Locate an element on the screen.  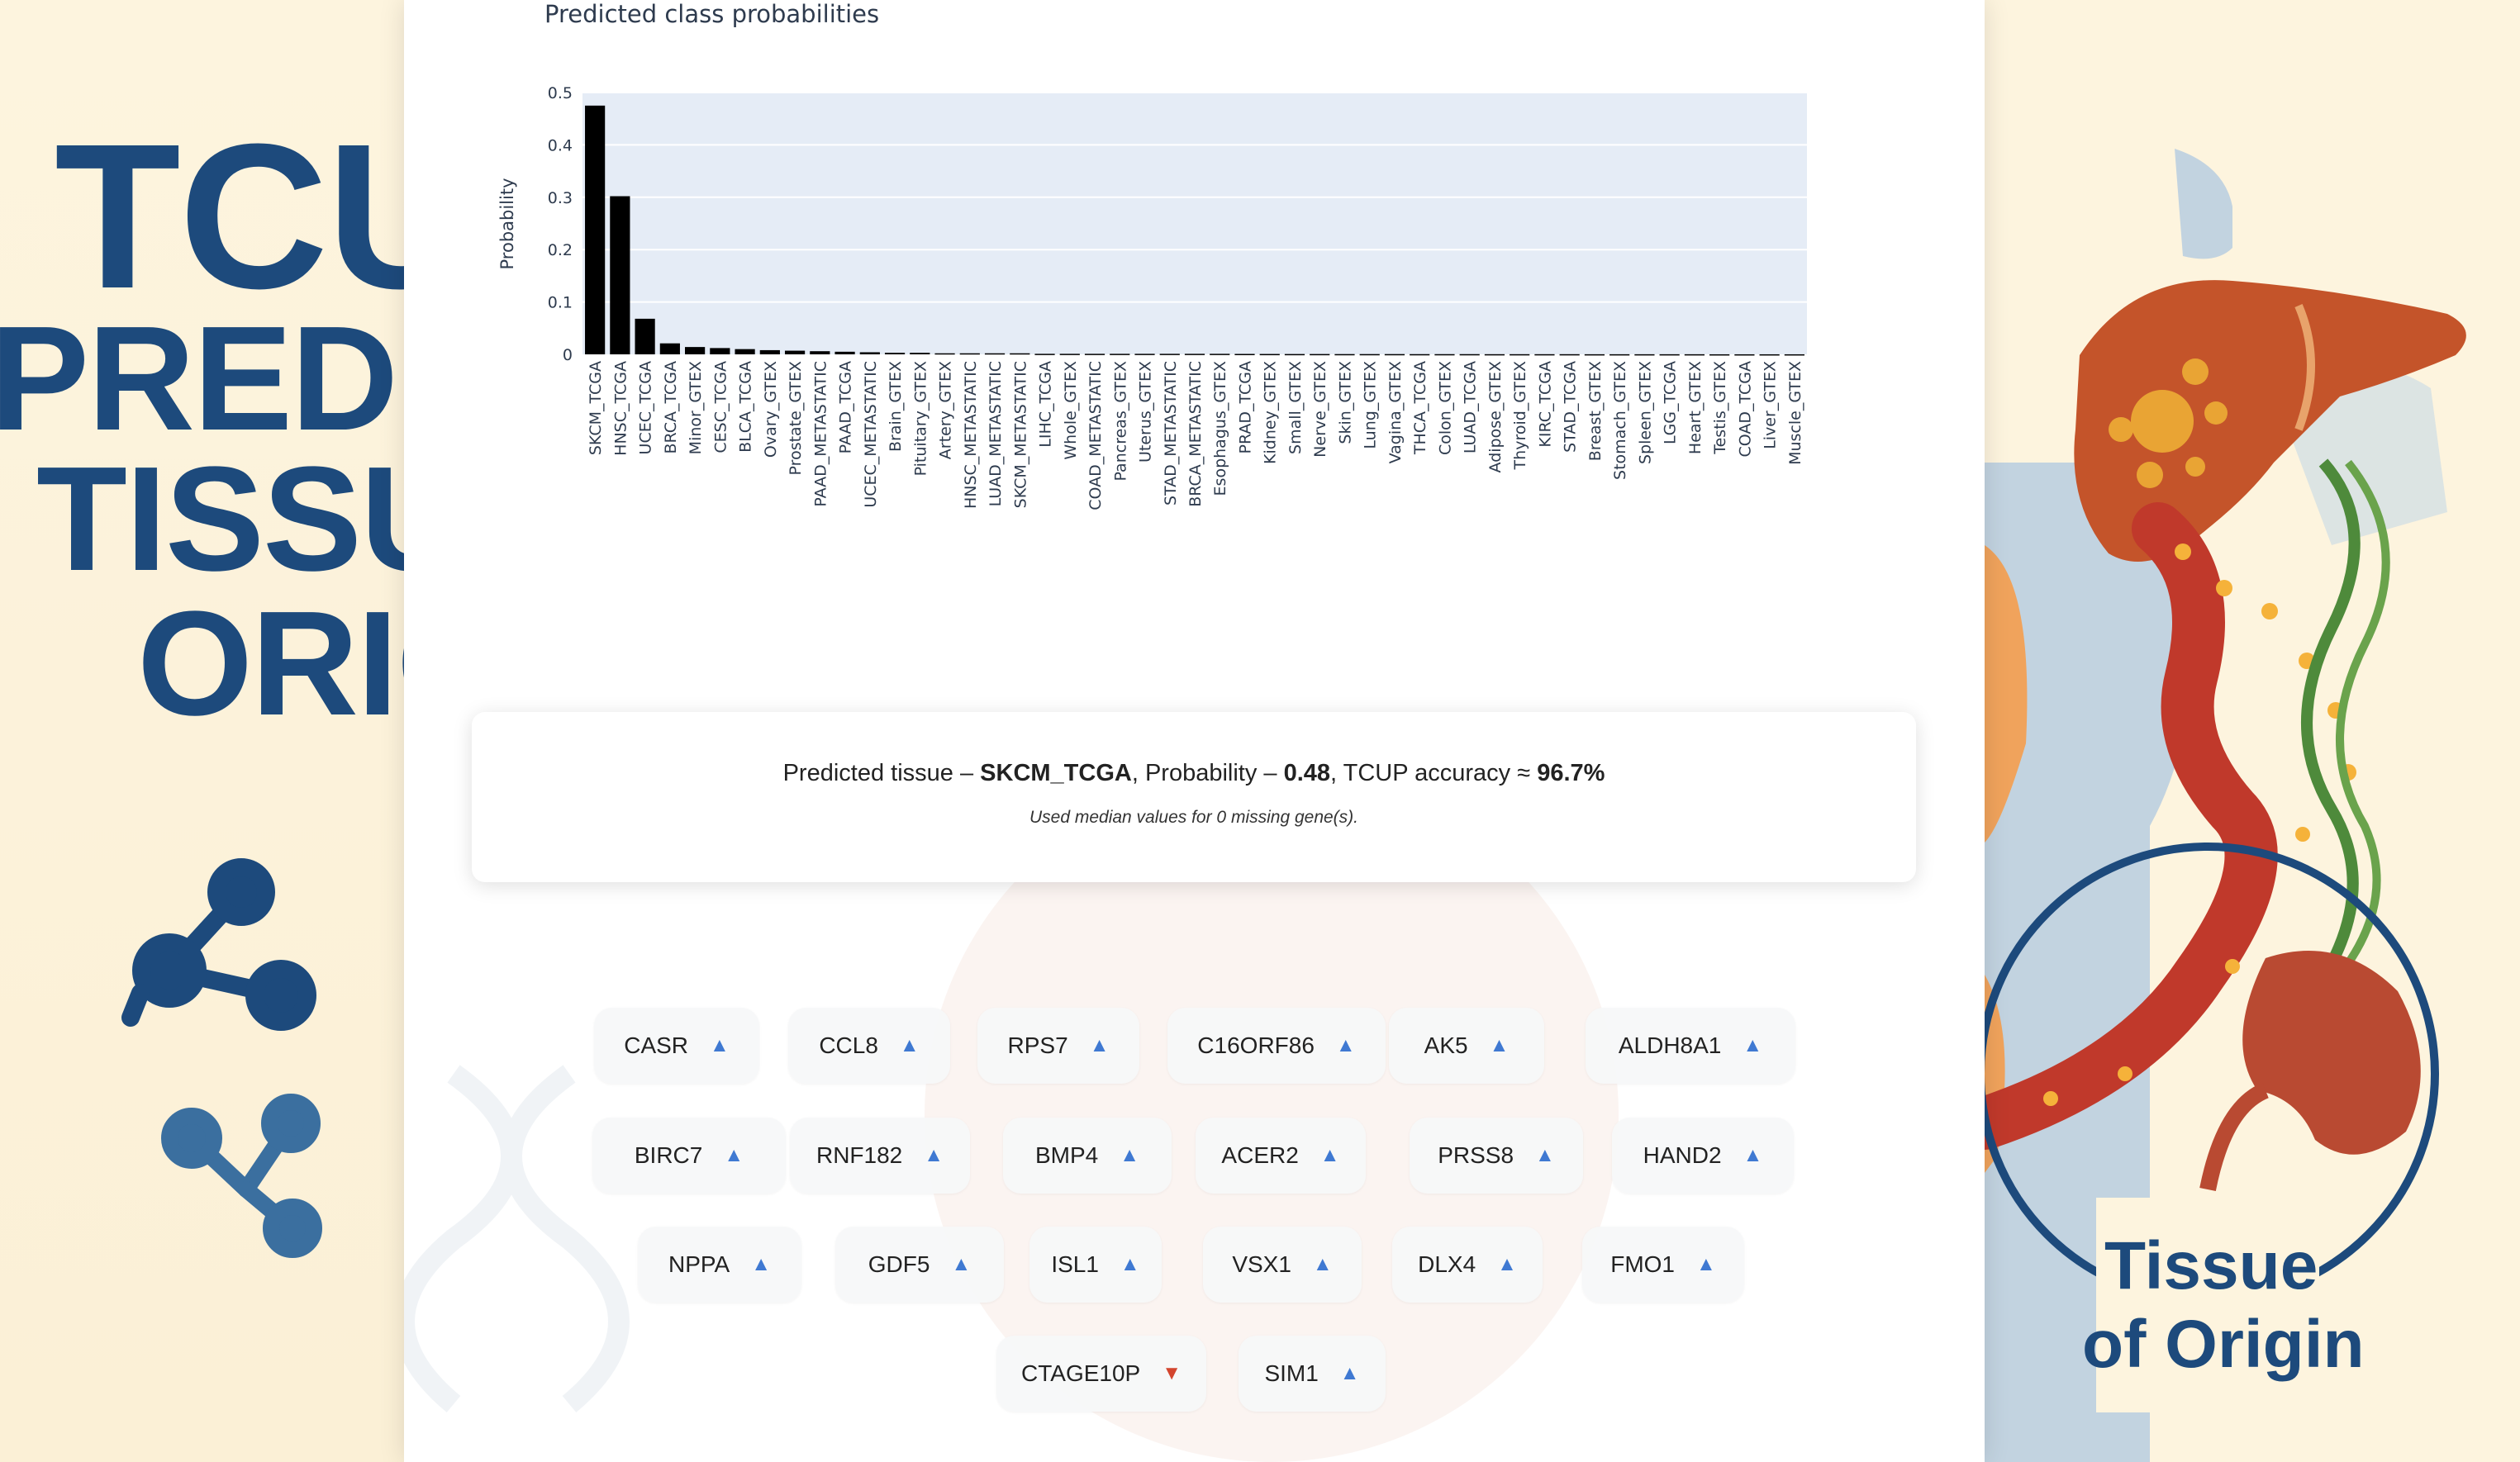
gene-chip-birc7: BIRC7 ▲ is located at coordinates (689, 1156).